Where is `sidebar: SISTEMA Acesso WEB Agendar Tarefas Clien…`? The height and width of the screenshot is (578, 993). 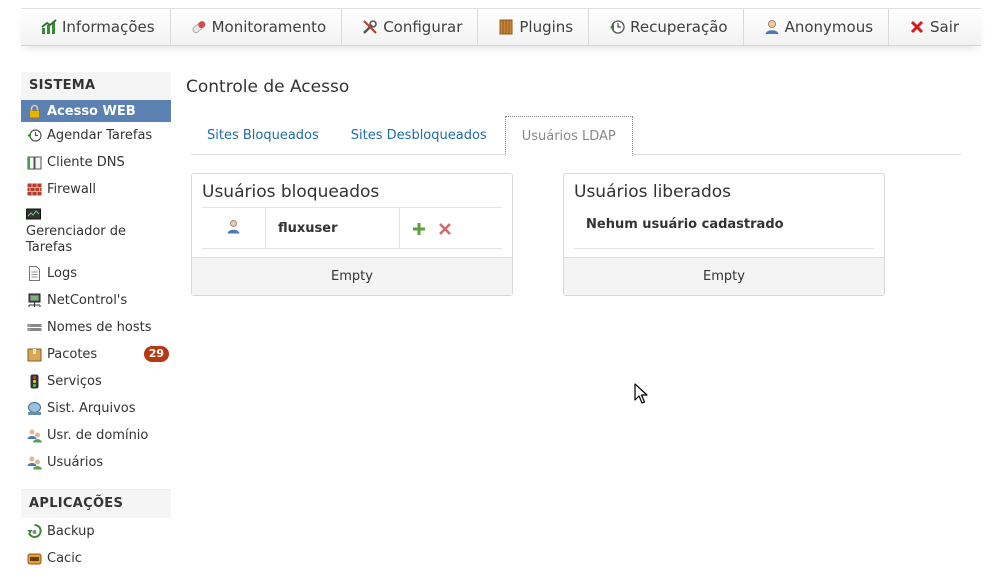 sidebar: SISTEMA Acesso WEB Agendar Tarefas Clien… is located at coordinates (96, 322).